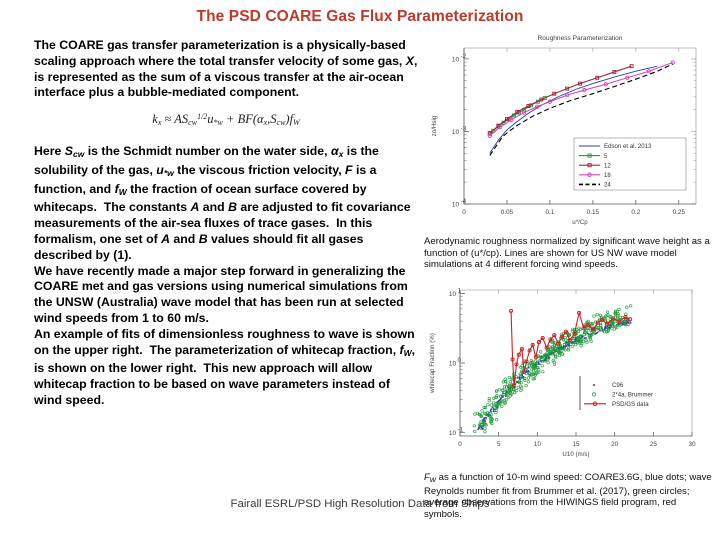 Image resolution: width=720 pixels, height=540 pixels. What do you see at coordinates (460, 290) in the screenshot?
I see `svg-text: 1` at bounding box center [460, 290].